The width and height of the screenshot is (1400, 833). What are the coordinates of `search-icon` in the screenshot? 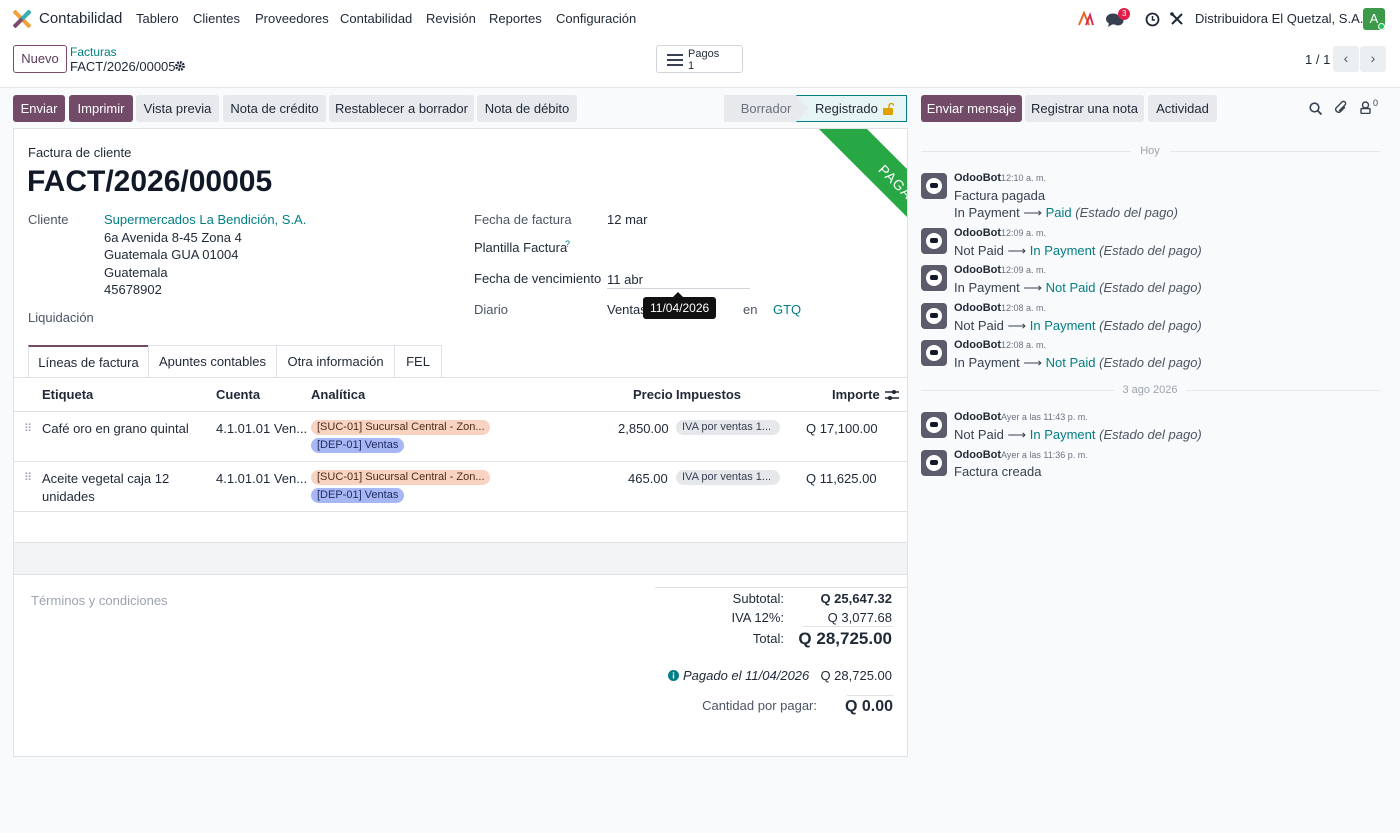 It's located at (1315, 108).